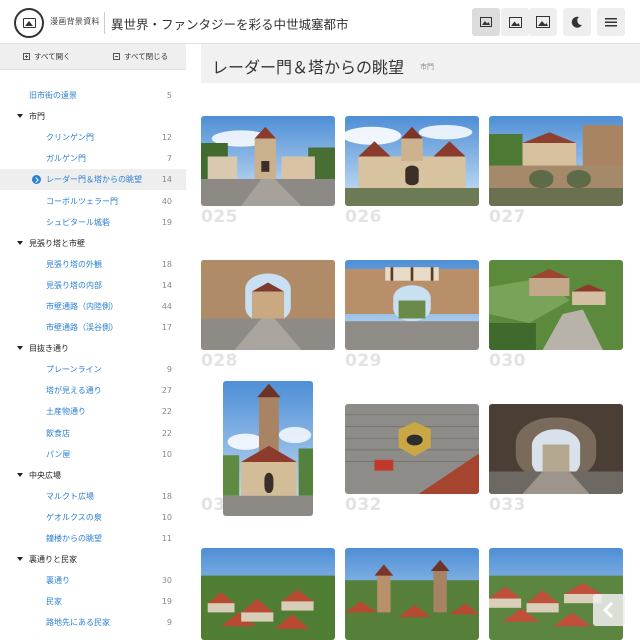  Describe the element at coordinates (49, 349) in the screenshot. I see `nav-label: 目抜き通り` at that location.